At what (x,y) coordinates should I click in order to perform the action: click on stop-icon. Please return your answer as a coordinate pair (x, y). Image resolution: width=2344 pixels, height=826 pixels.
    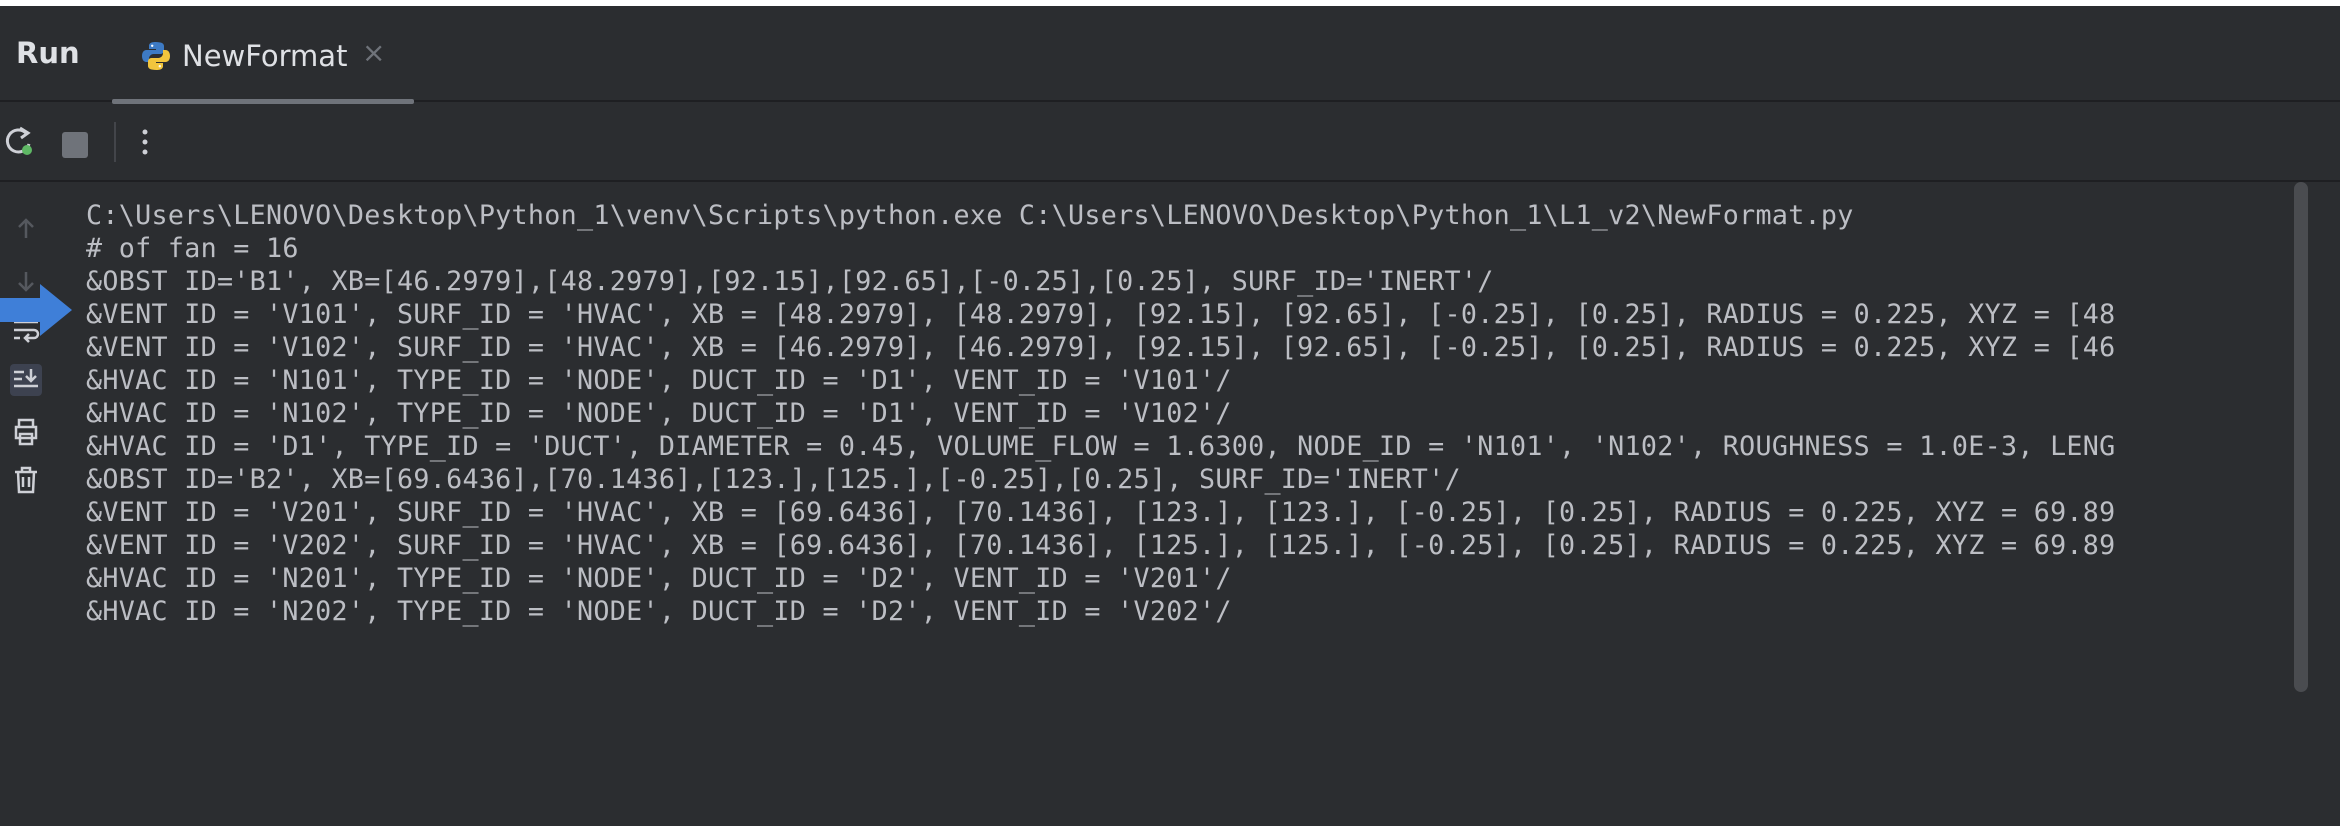
    Looking at the image, I should click on (75, 145).